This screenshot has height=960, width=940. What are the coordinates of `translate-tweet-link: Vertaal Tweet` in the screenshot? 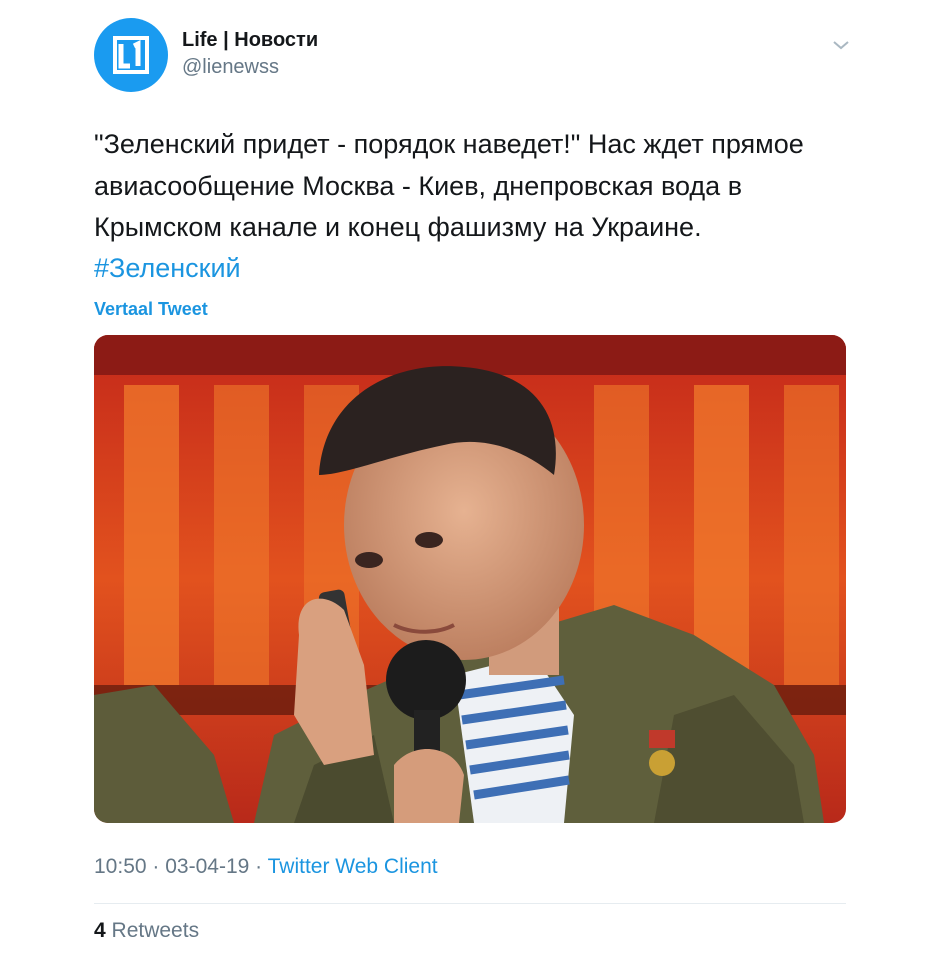 It's located at (151, 309).